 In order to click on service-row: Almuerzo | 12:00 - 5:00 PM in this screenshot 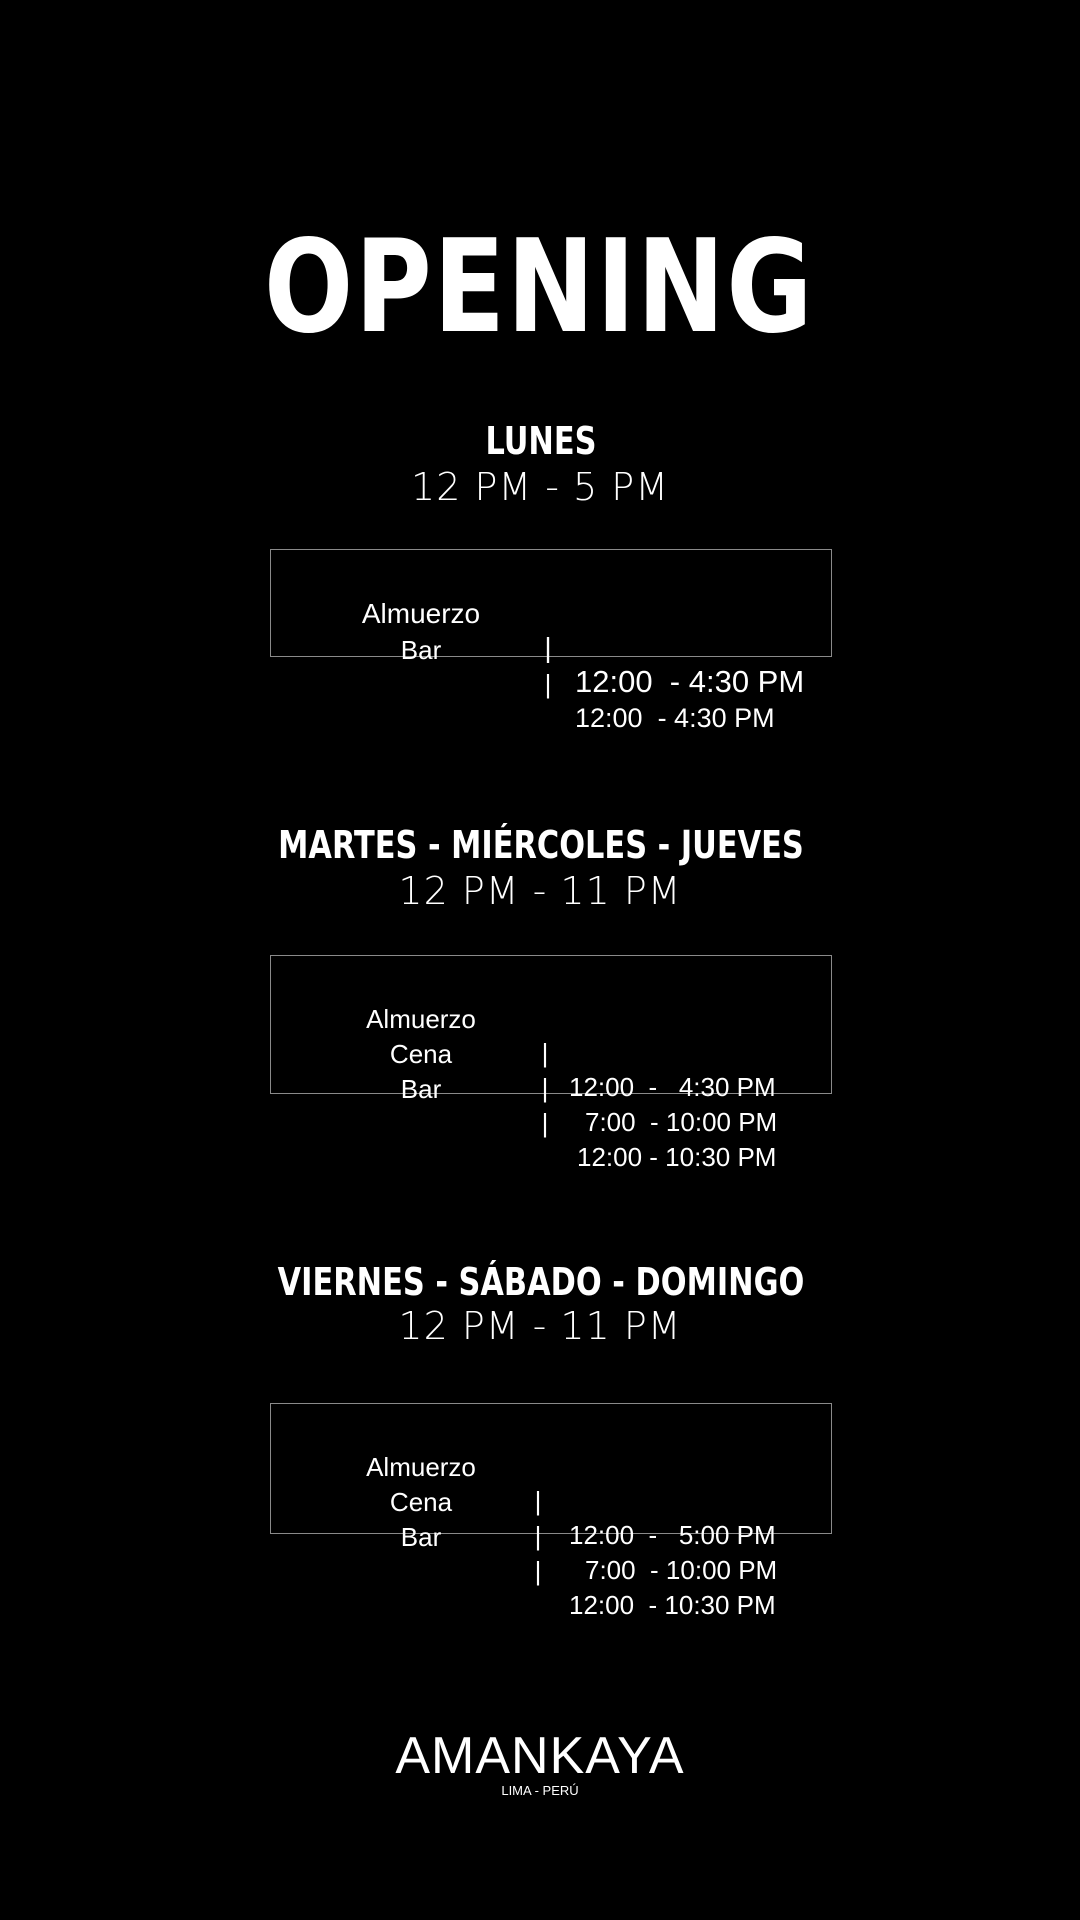, I will do `click(551, 1483)`.